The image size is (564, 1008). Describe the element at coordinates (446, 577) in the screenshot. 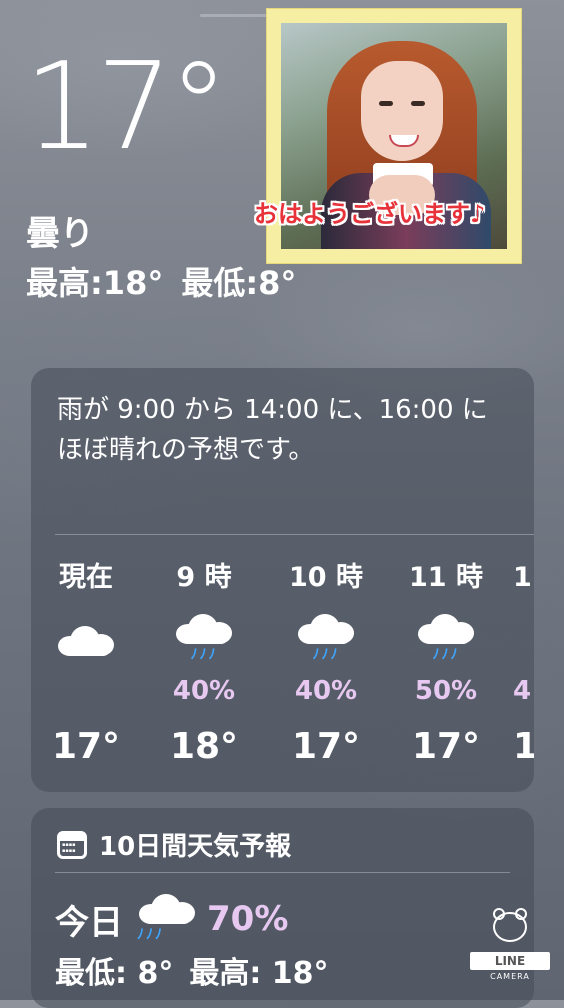

I see `hour-label: 11 時` at that location.